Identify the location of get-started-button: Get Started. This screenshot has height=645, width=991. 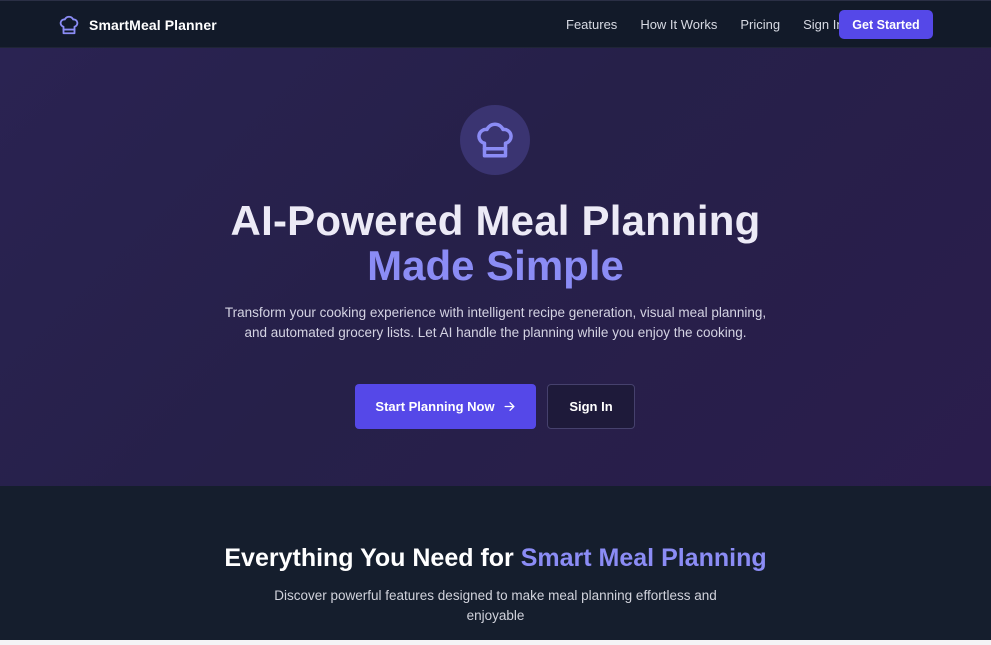
(886, 24).